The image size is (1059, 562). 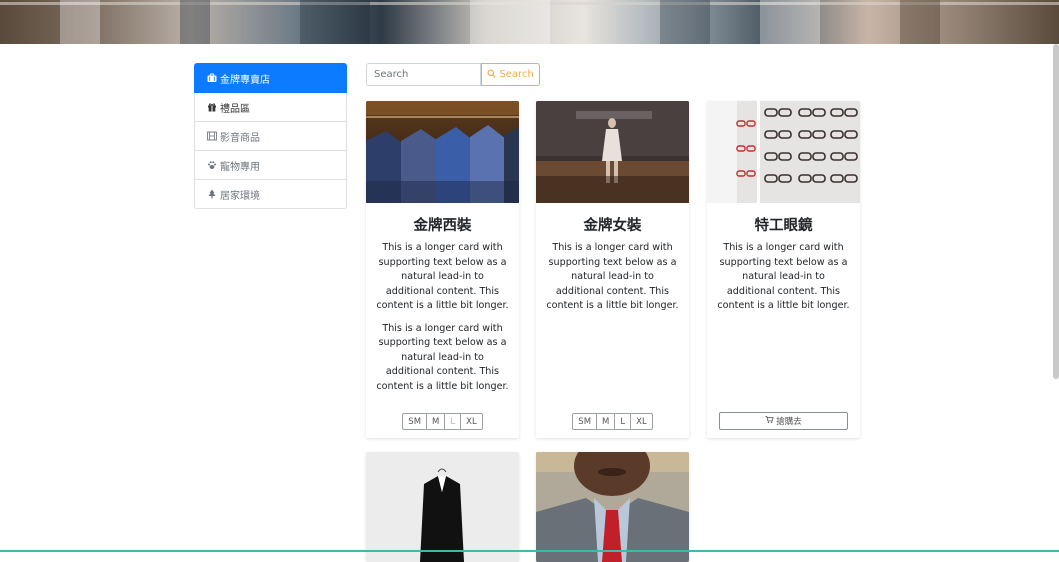 I want to click on gift-icon, so click(x=211, y=107).